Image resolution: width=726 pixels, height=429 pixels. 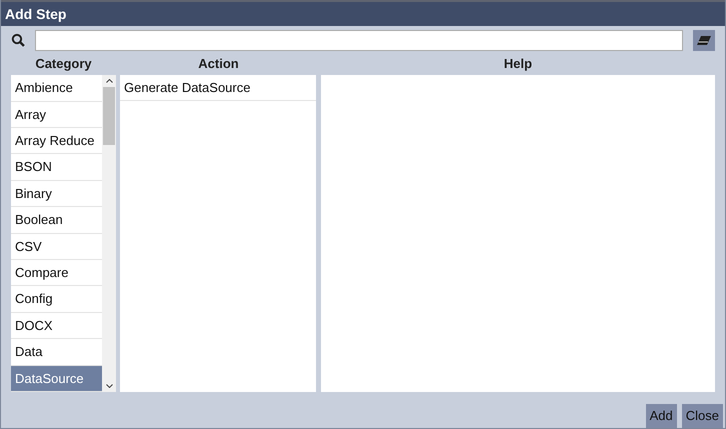 What do you see at coordinates (109, 116) in the screenshot?
I see `scrollbar-thumb` at bounding box center [109, 116].